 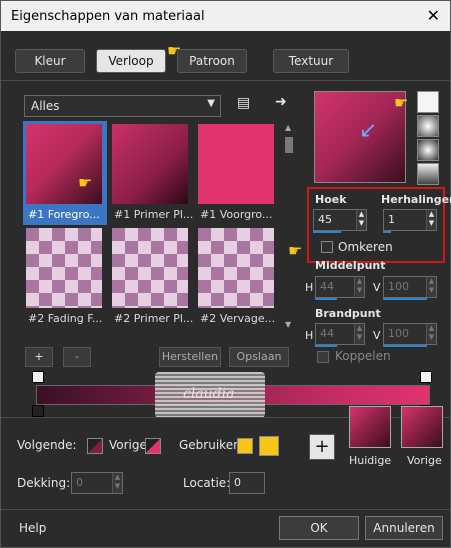 What do you see at coordinates (225, 509) in the screenshot?
I see `footer-divider` at bounding box center [225, 509].